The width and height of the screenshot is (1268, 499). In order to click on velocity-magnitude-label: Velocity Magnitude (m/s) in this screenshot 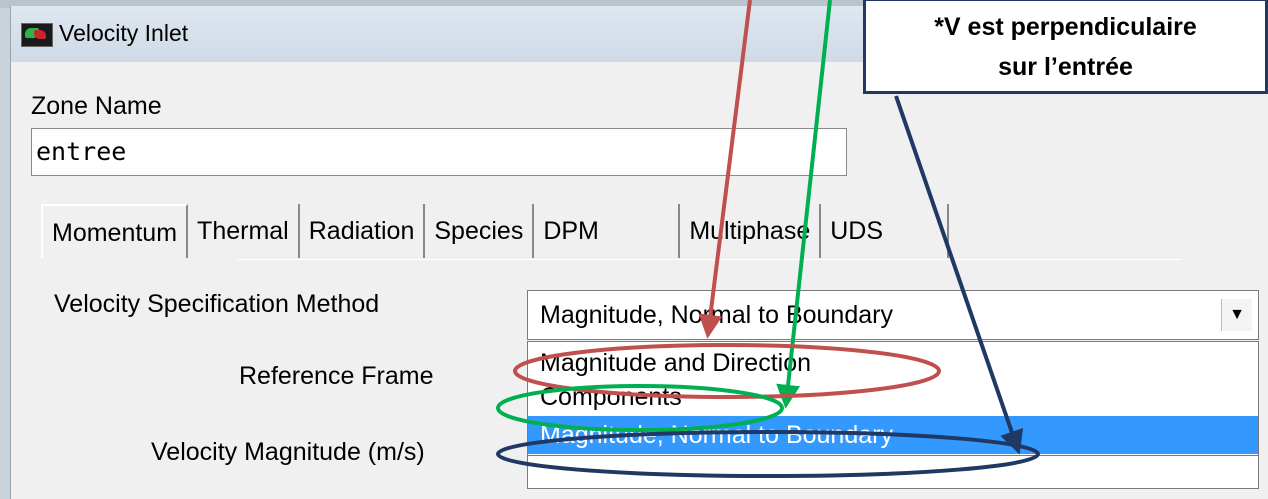, I will do `click(288, 452)`.